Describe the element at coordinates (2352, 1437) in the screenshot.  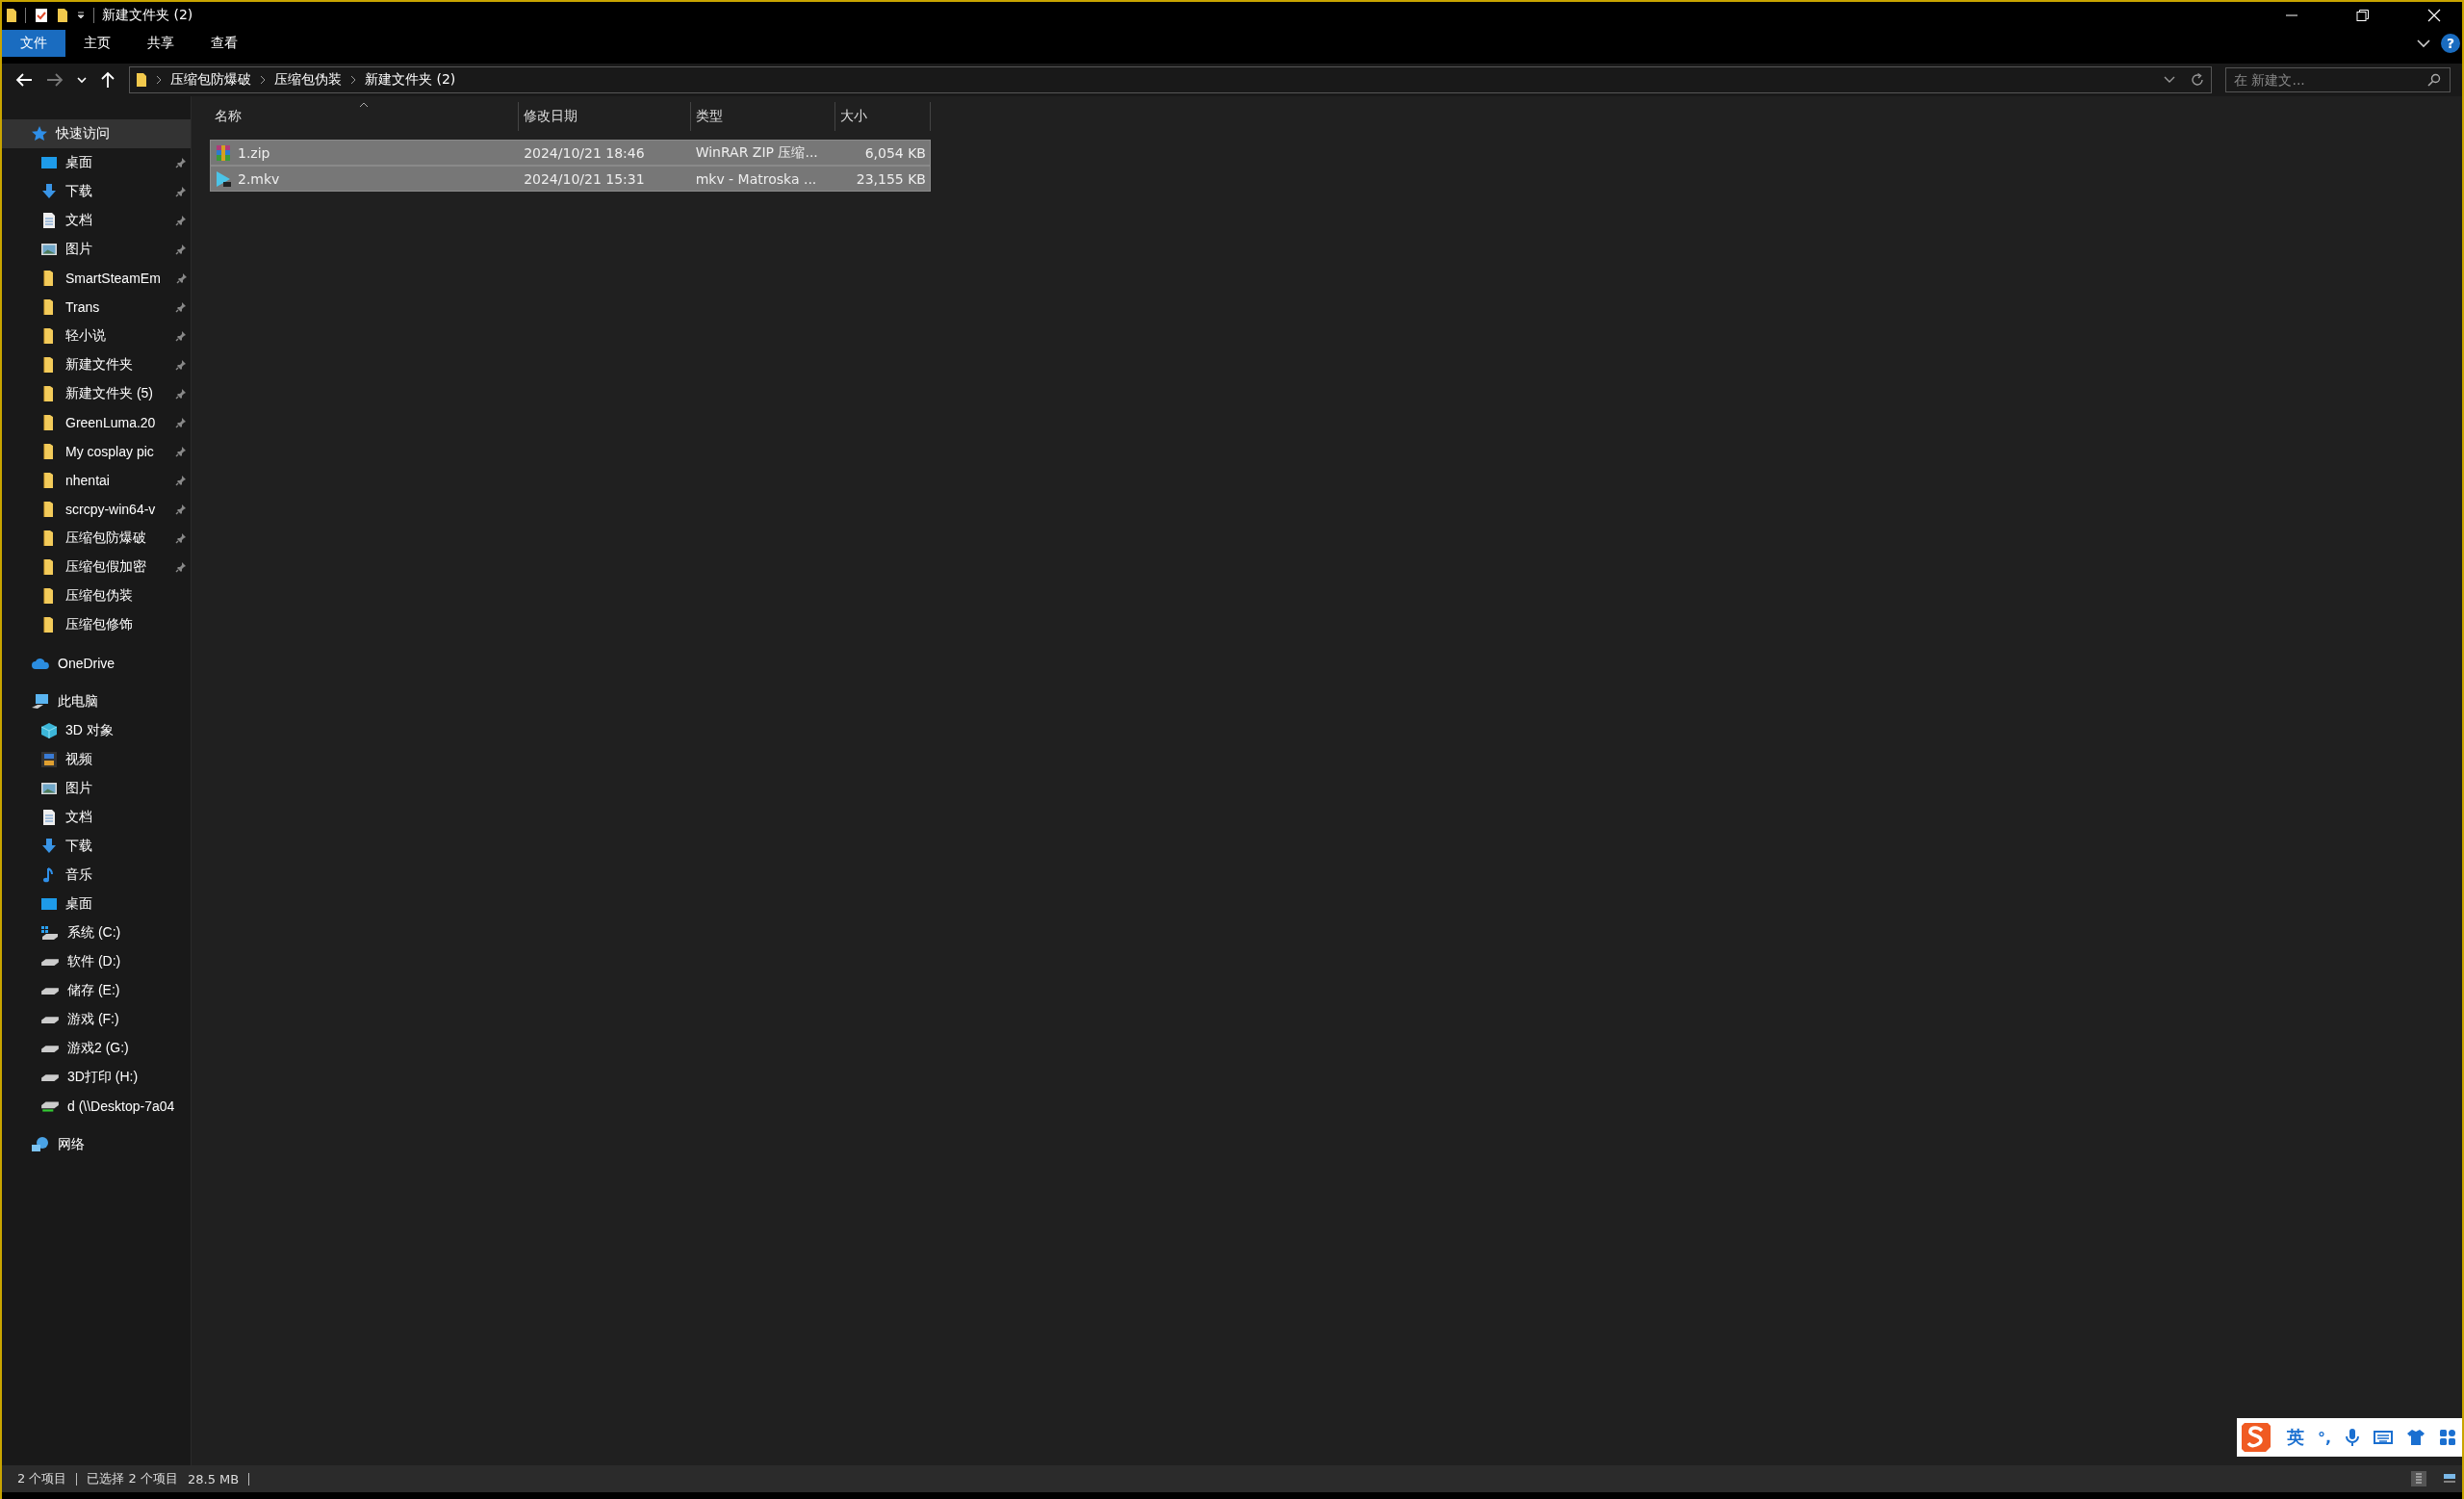
I see `microphone-icon` at that location.